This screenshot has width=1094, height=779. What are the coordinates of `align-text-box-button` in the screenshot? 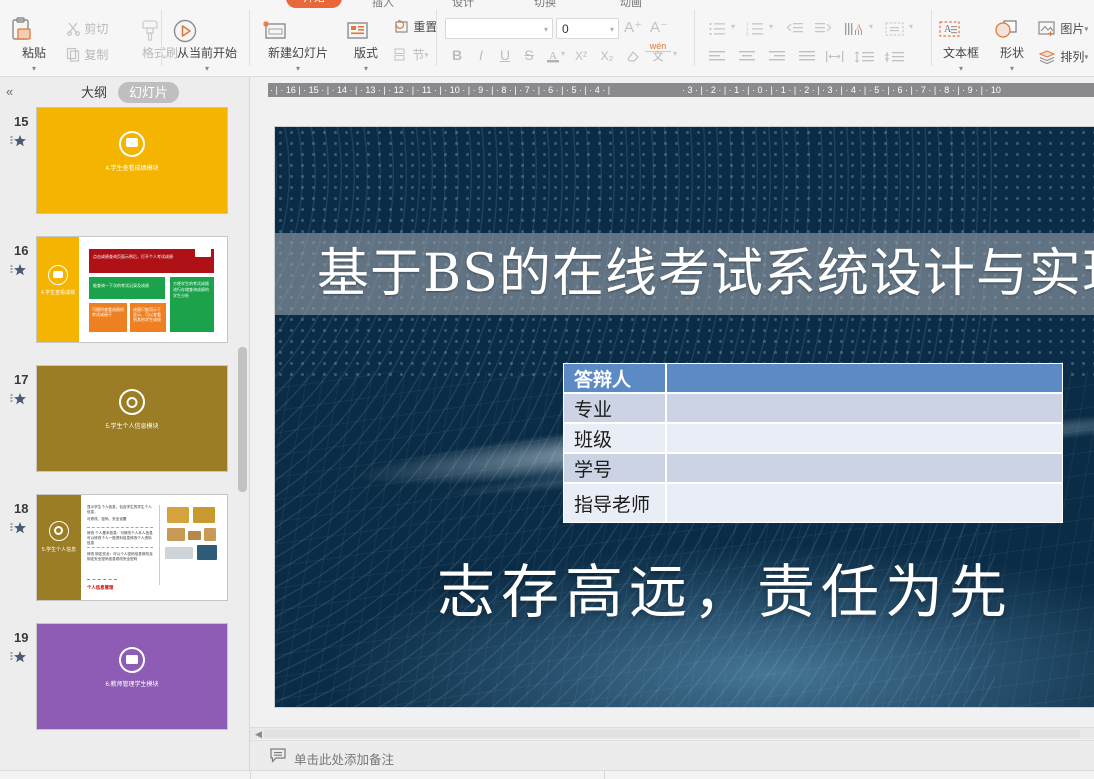 It's located at (895, 28).